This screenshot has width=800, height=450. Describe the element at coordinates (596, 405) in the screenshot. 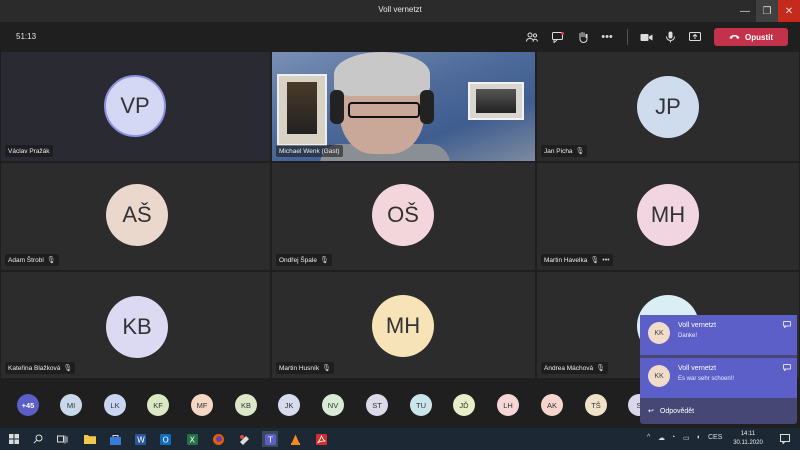

I see `participant-chip: TŠ` at that location.